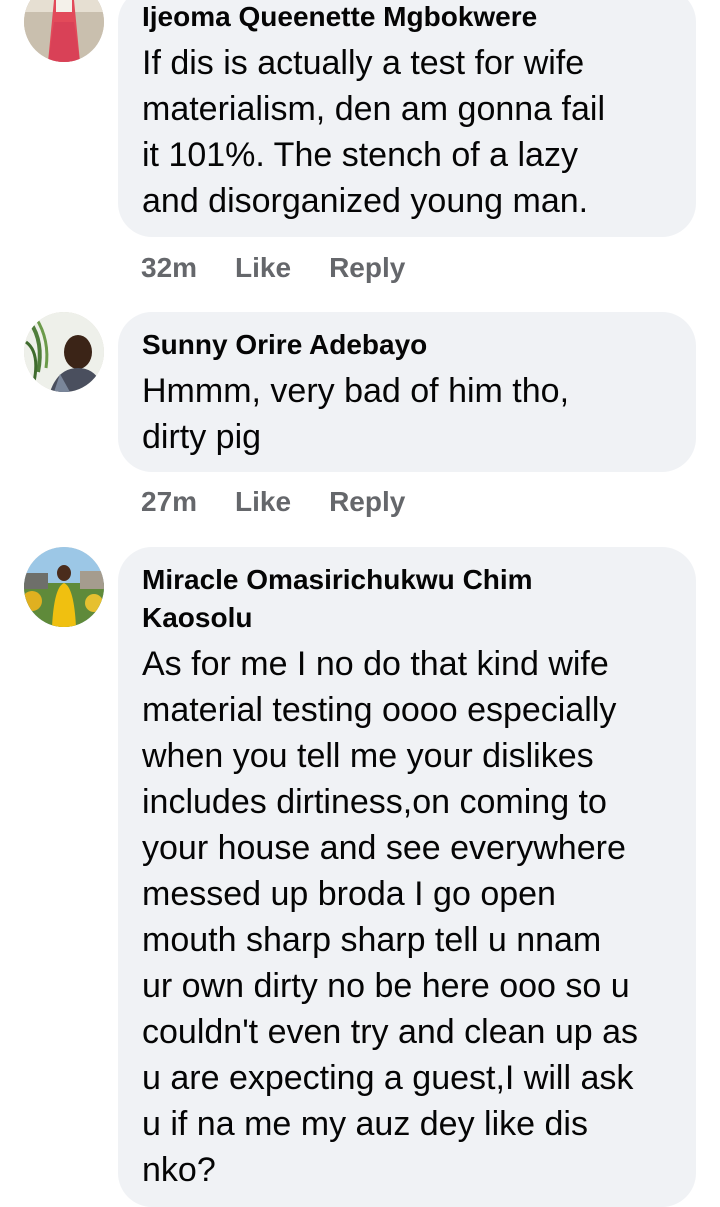 This screenshot has width=720, height=1207. I want to click on comment-actions: 27m Like Reply, so click(273, 502).